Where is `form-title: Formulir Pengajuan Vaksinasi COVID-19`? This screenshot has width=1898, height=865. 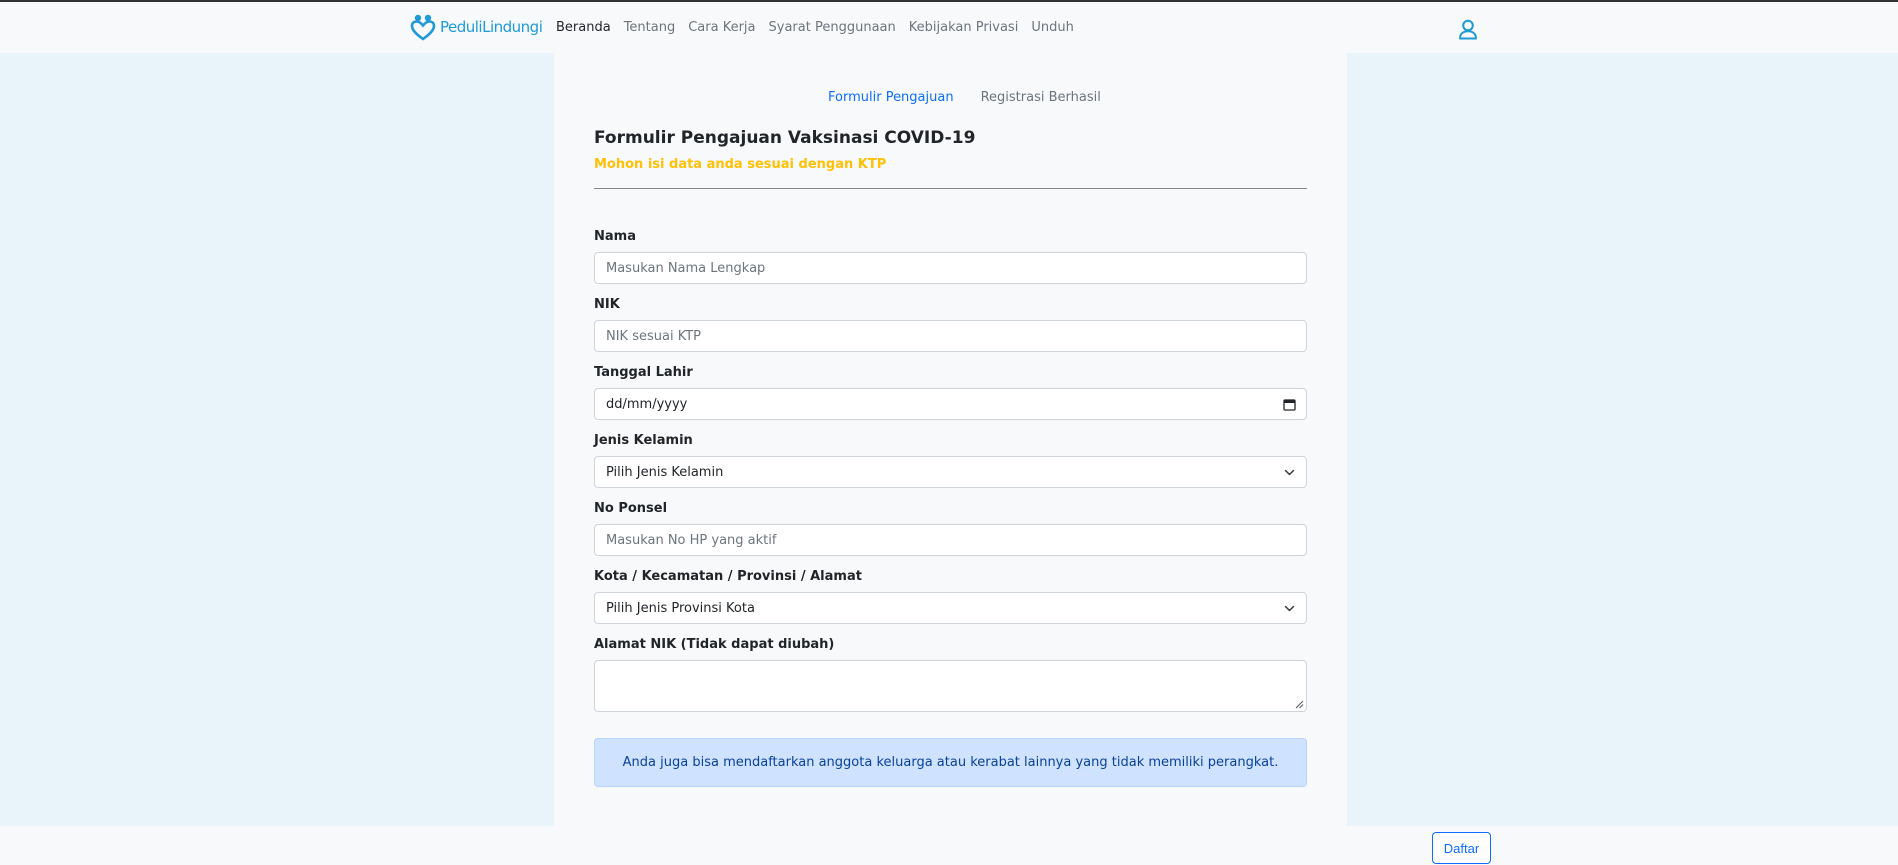
form-title: Formulir Pengajuan Vaksinasi COVID-19 is located at coordinates (785, 138).